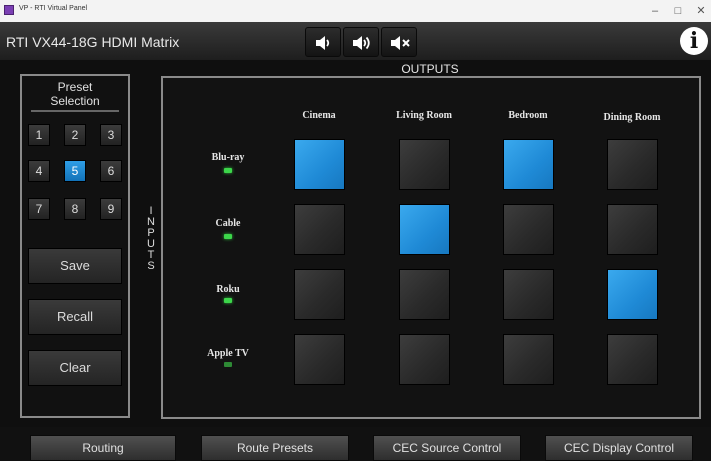  What do you see at coordinates (75, 171) in the screenshot?
I see `preset-button-5: 5` at bounding box center [75, 171].